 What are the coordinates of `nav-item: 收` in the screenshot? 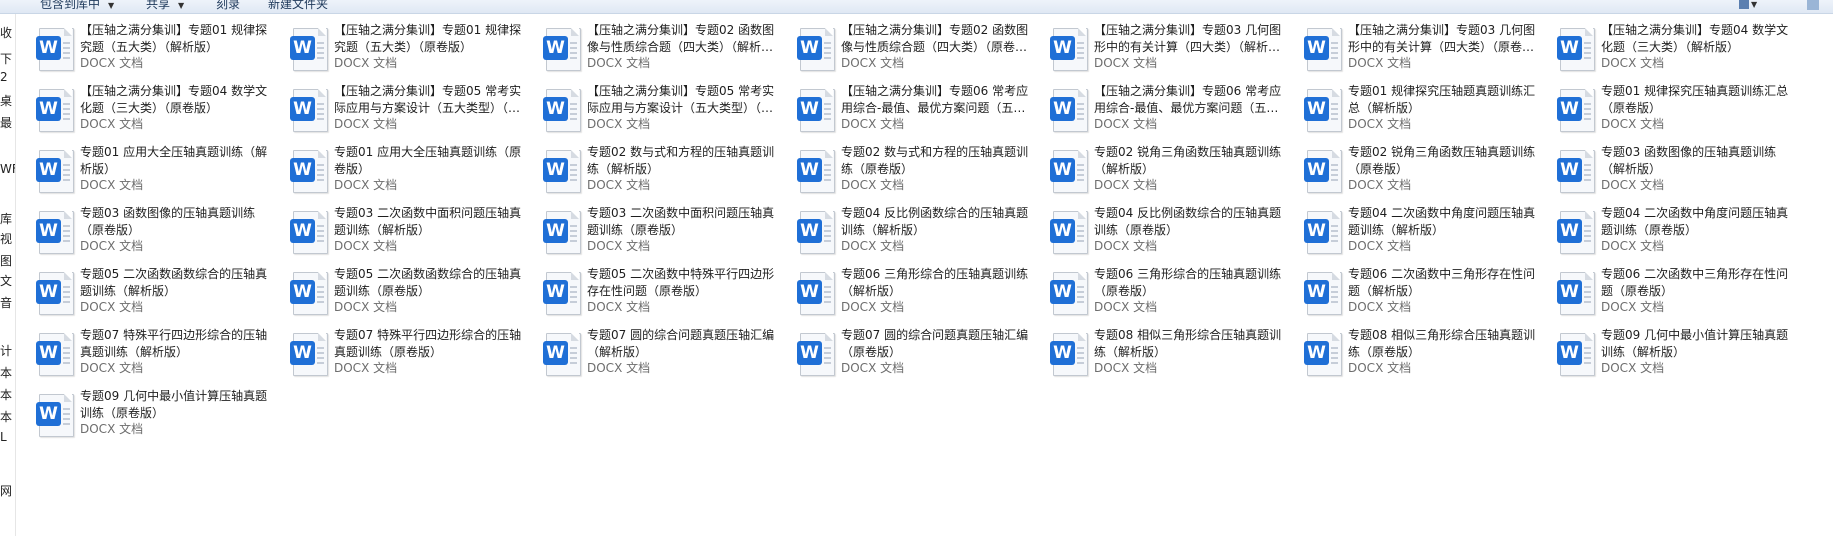 It's located at (6, 32).